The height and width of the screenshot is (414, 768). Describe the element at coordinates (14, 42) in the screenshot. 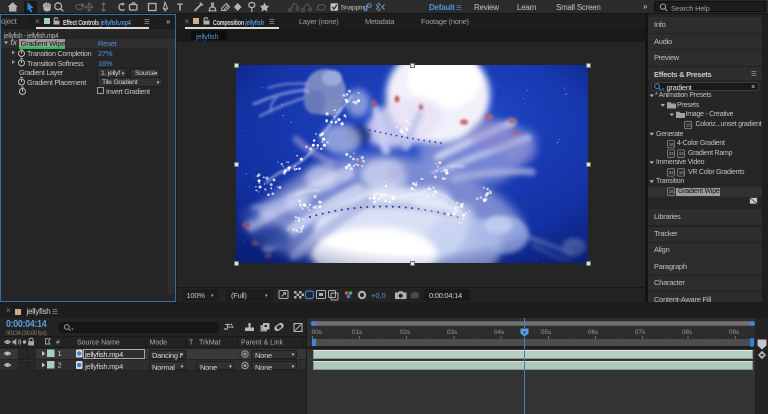

I see `svg-text: fx` at that location.